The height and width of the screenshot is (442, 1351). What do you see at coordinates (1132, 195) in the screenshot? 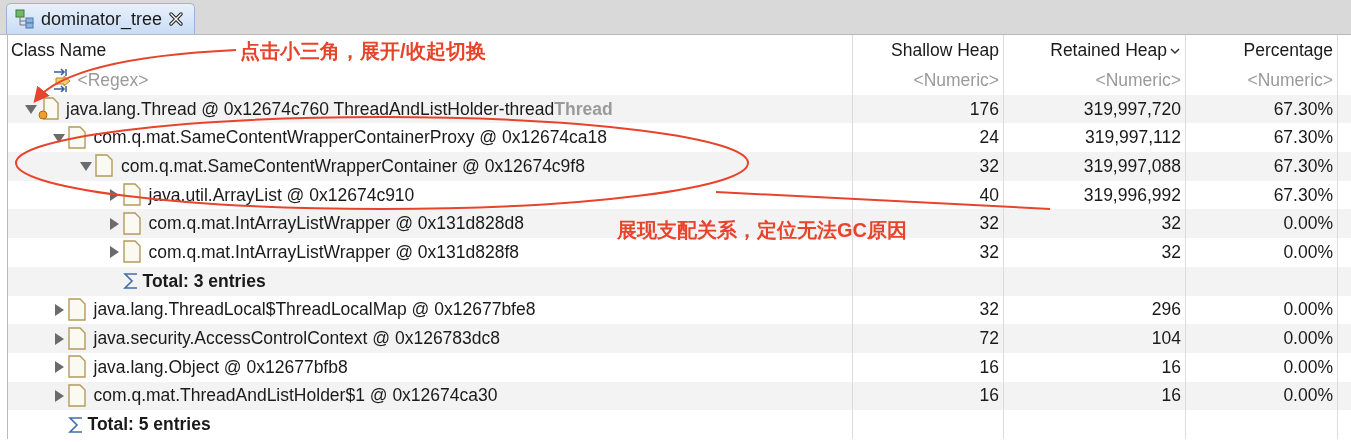
I see `retained-heap-value: 319,996,992` at bounding box center [1132, 195].